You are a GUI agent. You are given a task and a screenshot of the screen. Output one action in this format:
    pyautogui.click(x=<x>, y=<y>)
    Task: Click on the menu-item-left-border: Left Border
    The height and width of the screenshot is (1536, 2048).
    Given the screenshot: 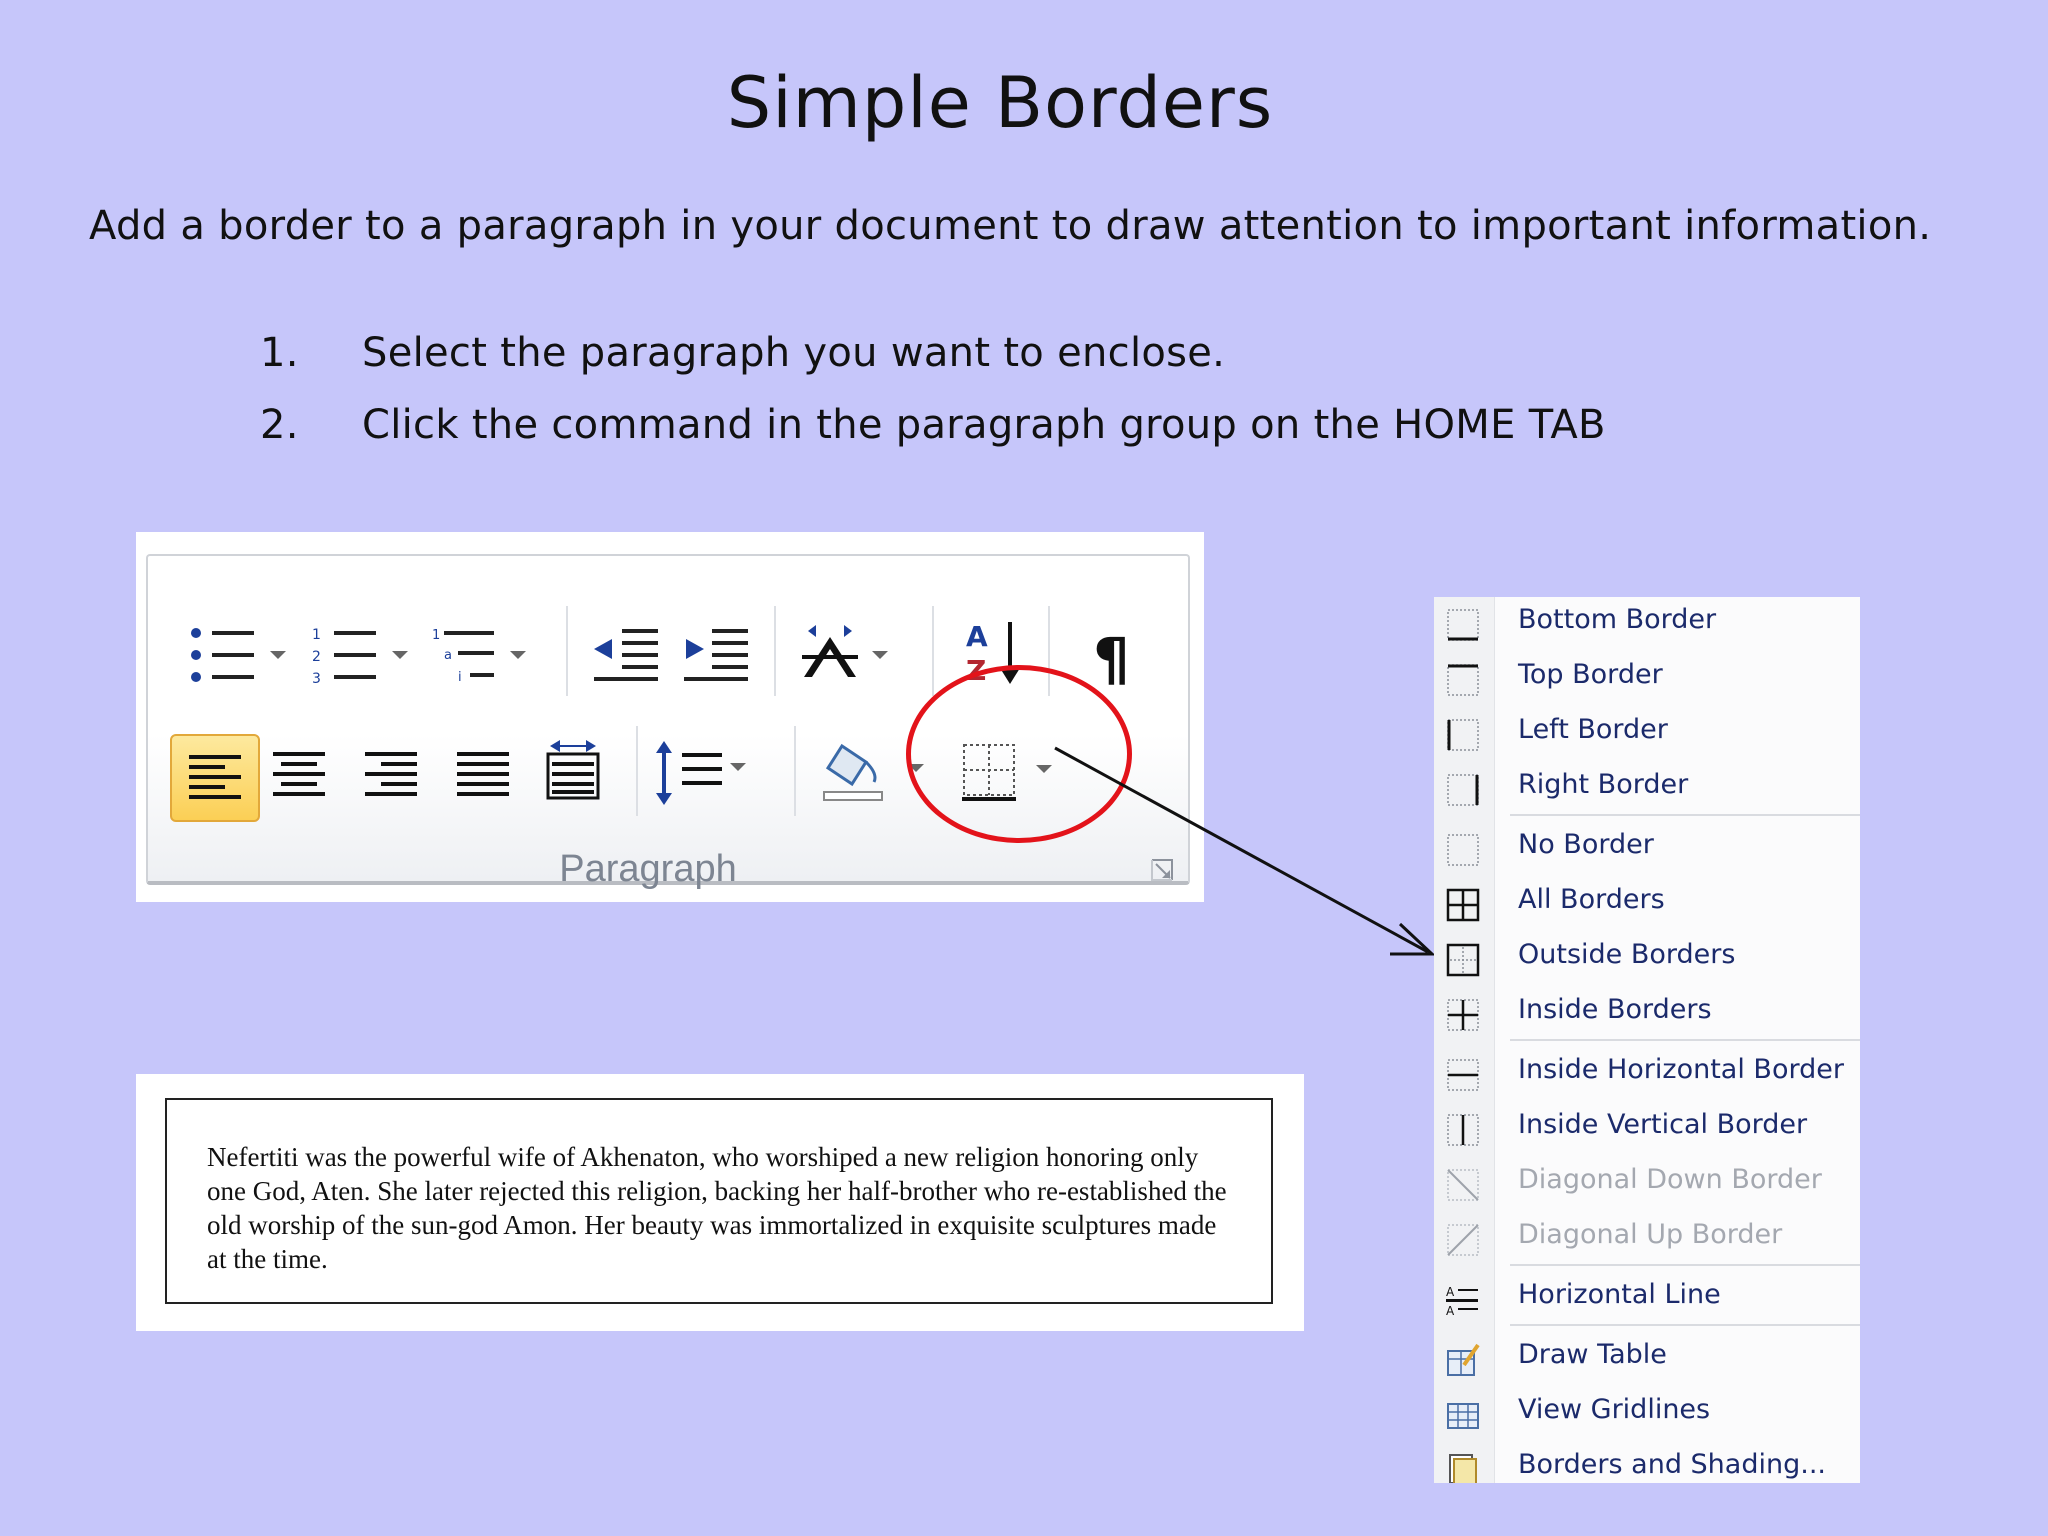 What is the action you would take?
    pyautogui.click(x=1647, y=734)
    